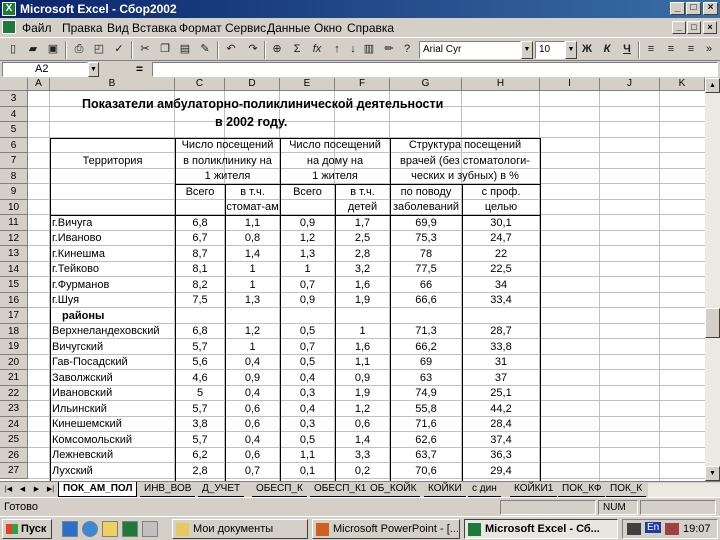 This screenshot has width=720, height=540. I want to click on value-cell: 28,7, so click(501, 331).